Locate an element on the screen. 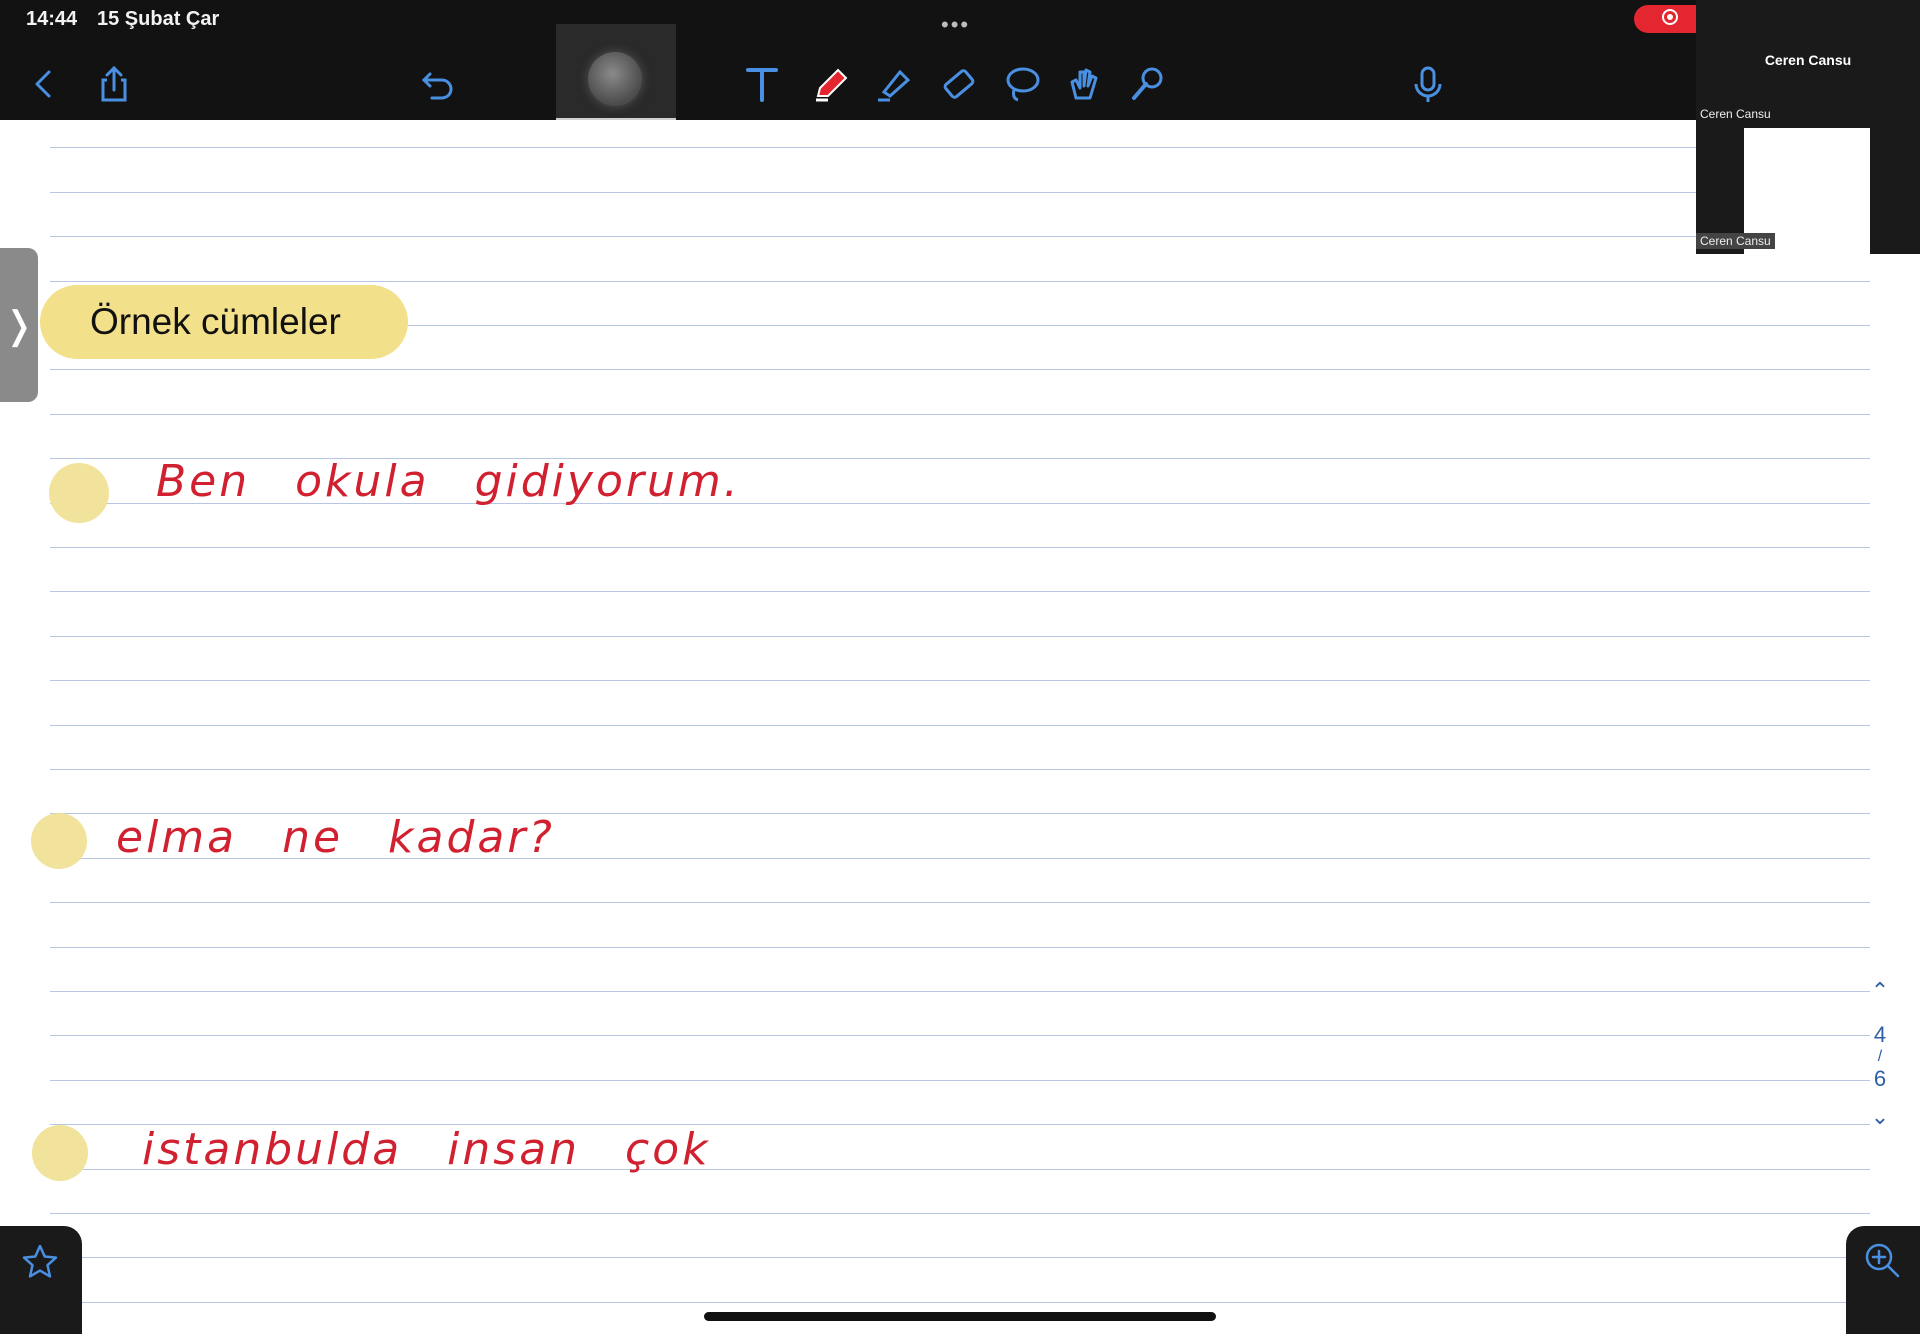 This screenshot has width=1920, height=1334. status-date: 15 Şubat Çar is located at coordinates (158, 19).